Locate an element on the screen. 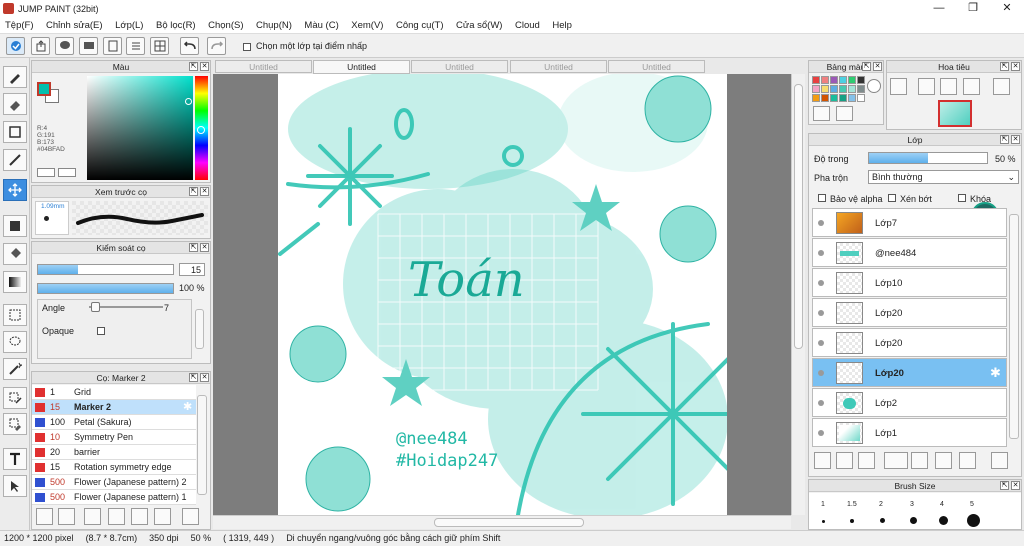  maximize-button: ❐ is located at coordinates (973, 8).